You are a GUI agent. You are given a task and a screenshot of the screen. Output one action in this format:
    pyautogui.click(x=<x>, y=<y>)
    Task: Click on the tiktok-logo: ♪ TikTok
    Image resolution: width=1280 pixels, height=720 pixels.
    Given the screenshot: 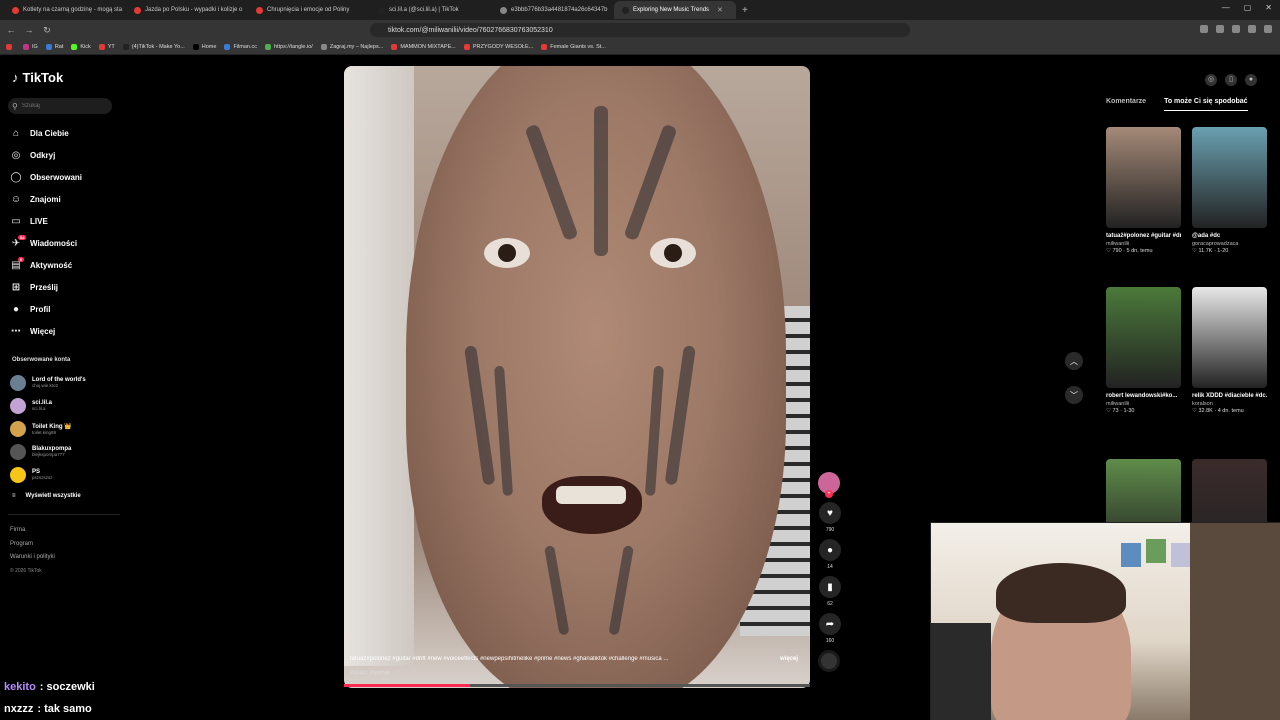 What is the action you would take?
    pyautogui.click(x=37, y=77)
    